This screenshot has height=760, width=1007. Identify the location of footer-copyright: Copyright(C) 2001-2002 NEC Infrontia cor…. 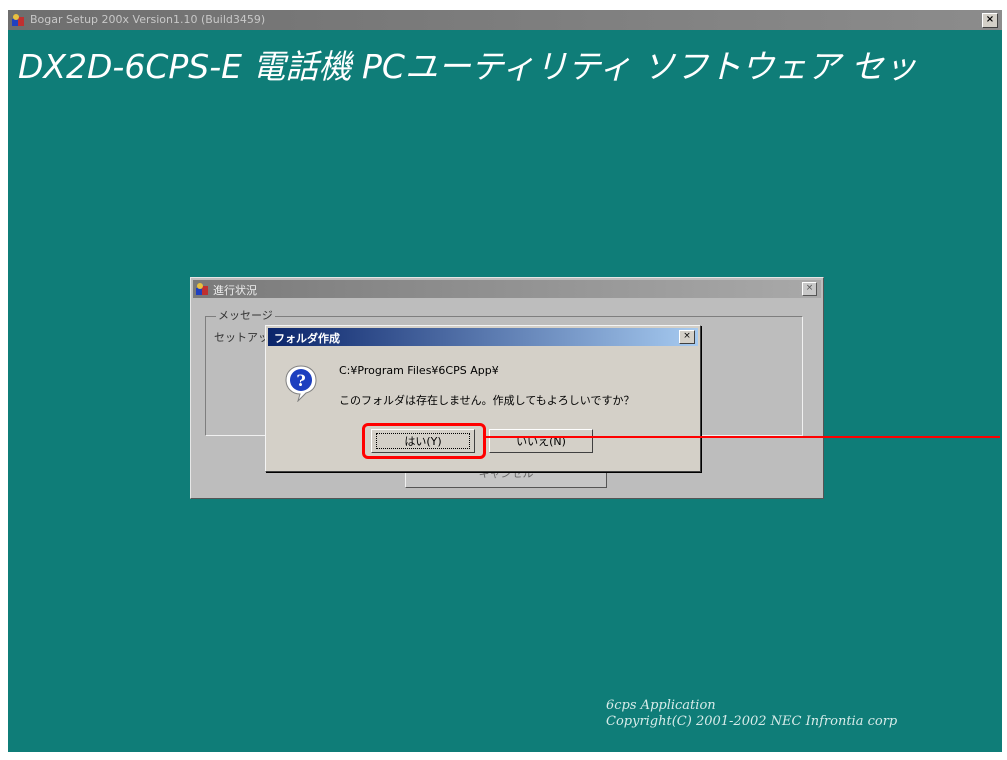
(752, 721).